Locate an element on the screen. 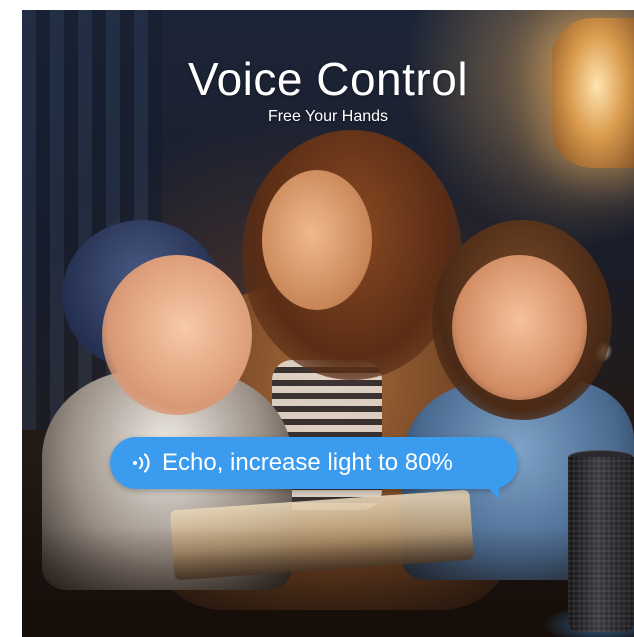  sound-waves-icon is located at coordinates (141, 463).